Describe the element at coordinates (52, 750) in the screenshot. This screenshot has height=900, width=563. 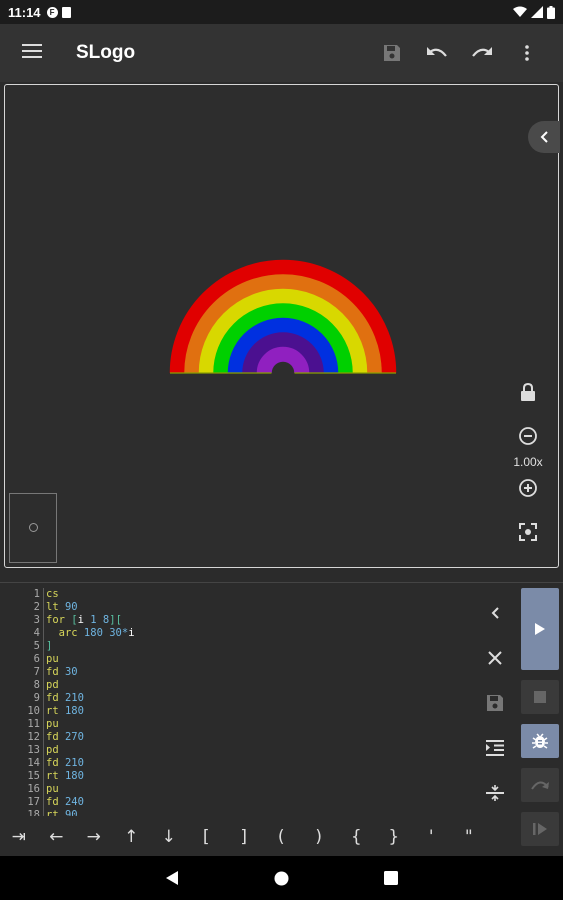
I see `code-token: pd` at that location.